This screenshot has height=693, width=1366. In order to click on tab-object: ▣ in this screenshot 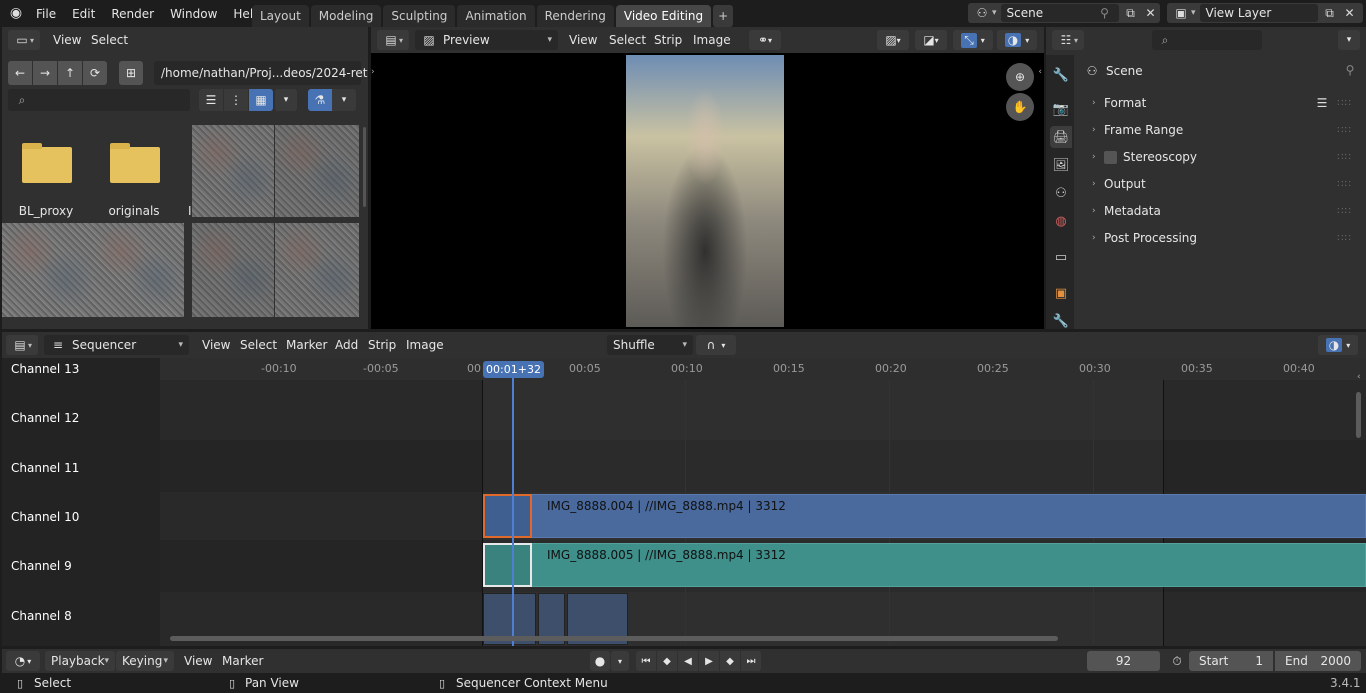, I will do `click(1061, 293)`.